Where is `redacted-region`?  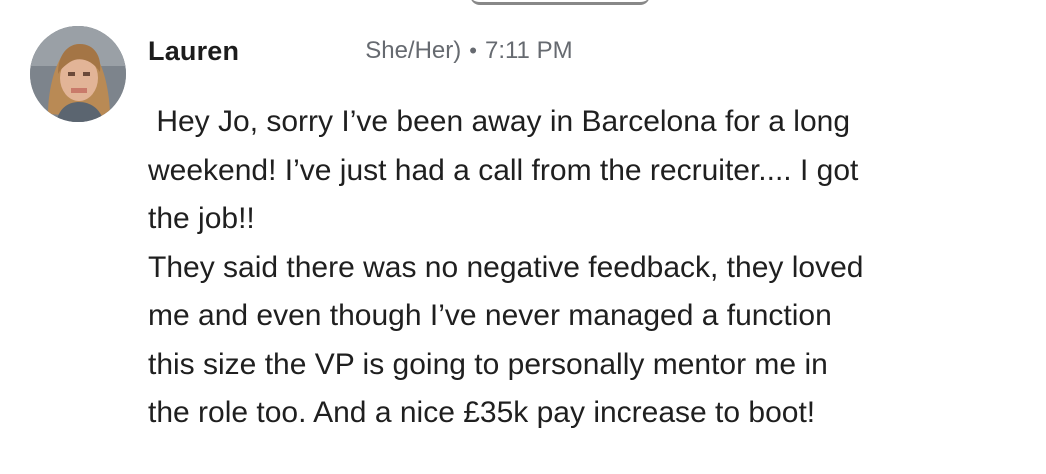
redacted-region is located at coordinates (302, 51).